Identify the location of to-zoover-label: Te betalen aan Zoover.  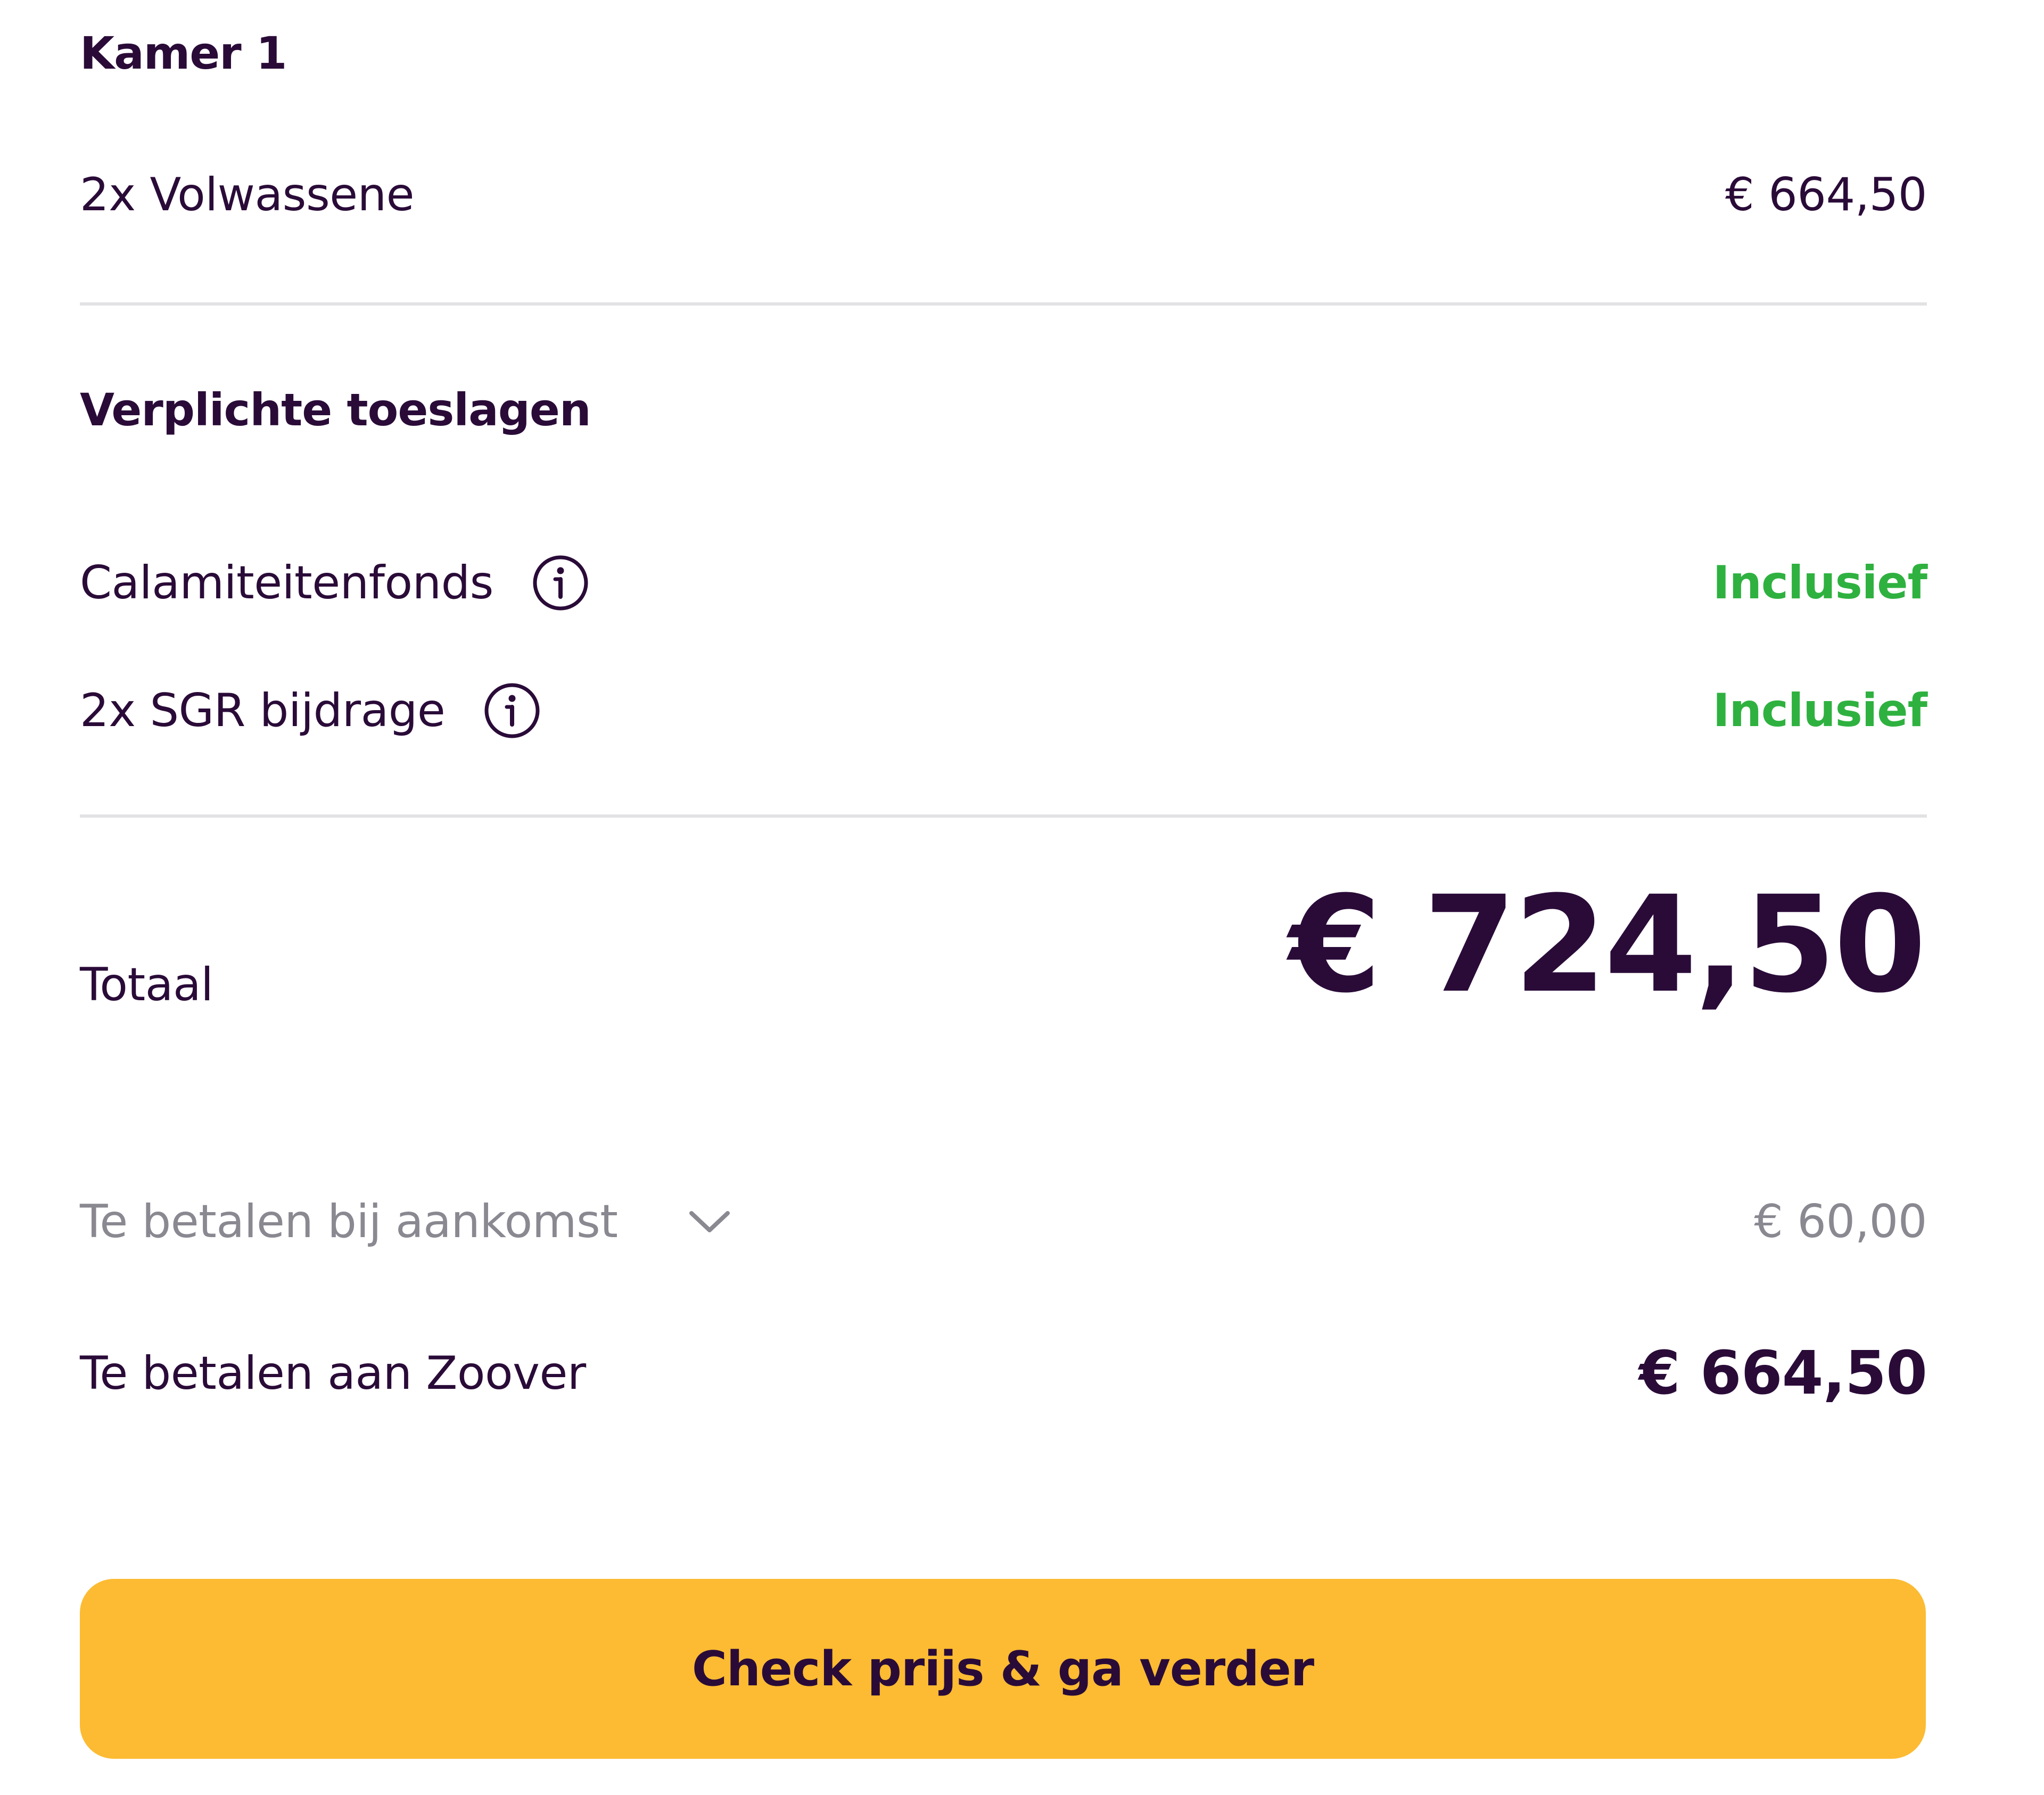
(333, 1373).